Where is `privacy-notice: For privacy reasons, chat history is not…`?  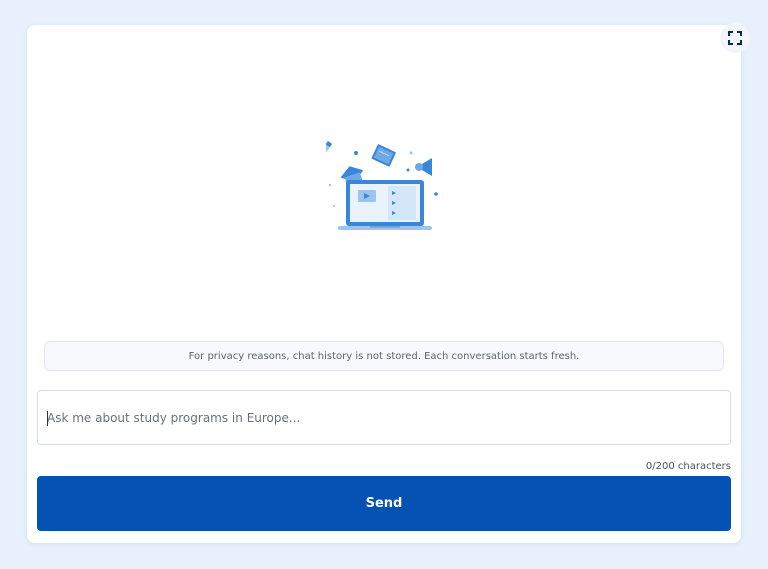
privacy-notice: For privacy reasons, chat history is not… is located at coordinates (384, 356).